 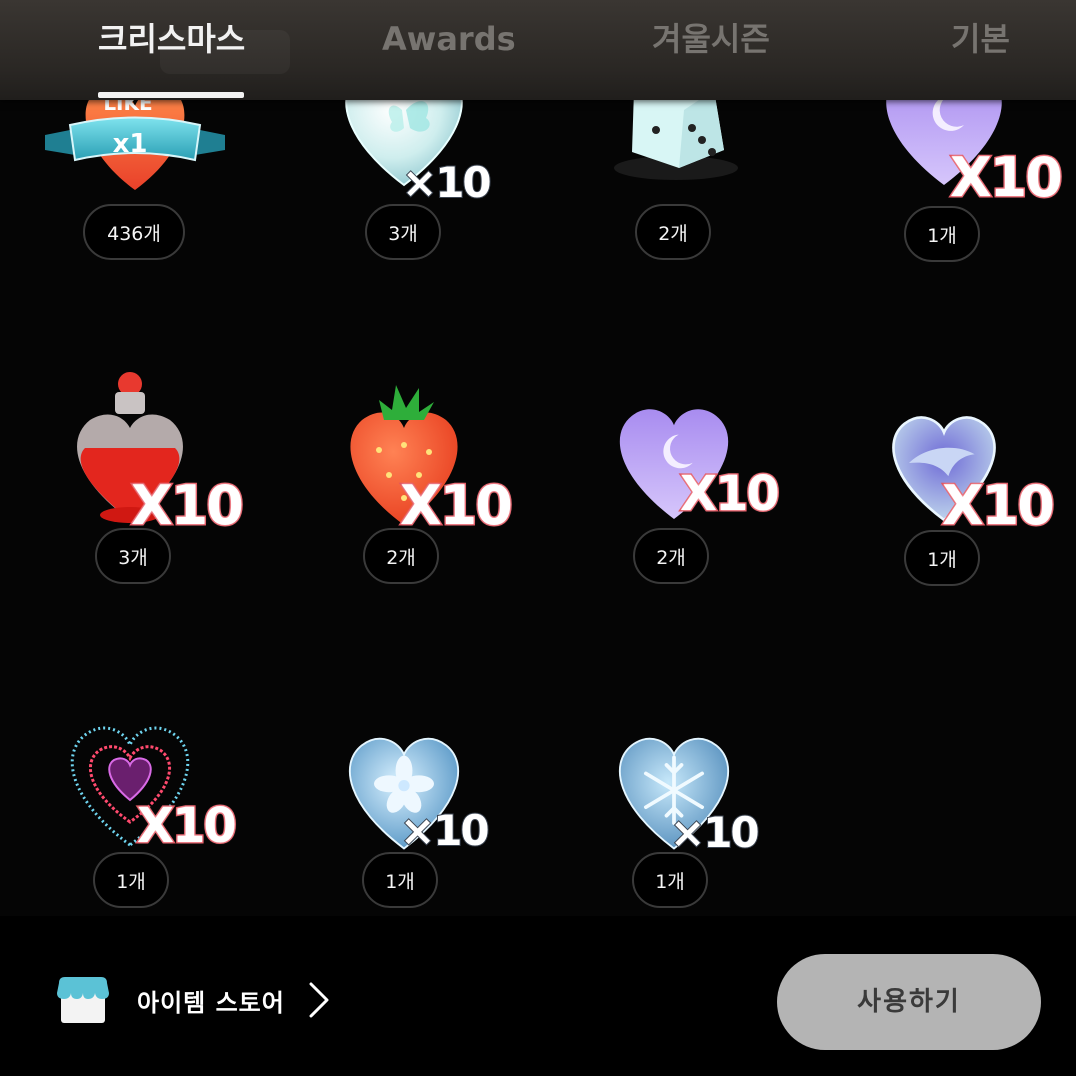 I want to click on tab-winter-season: 겨울시즌, so click(x=711, y=39).